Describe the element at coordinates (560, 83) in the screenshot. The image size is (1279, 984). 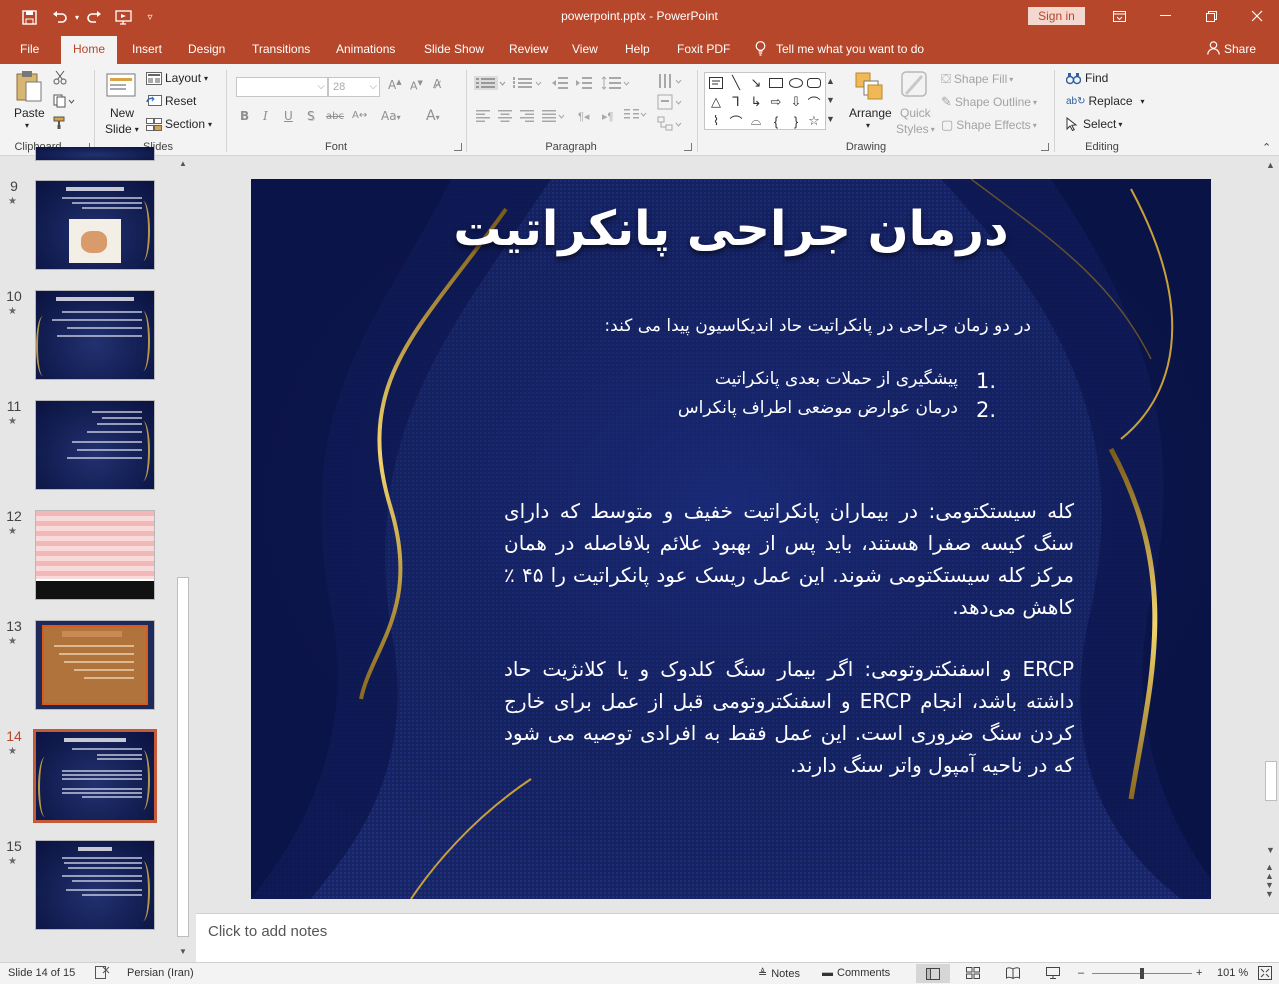
I see `decrease-indent-icon` at that location.